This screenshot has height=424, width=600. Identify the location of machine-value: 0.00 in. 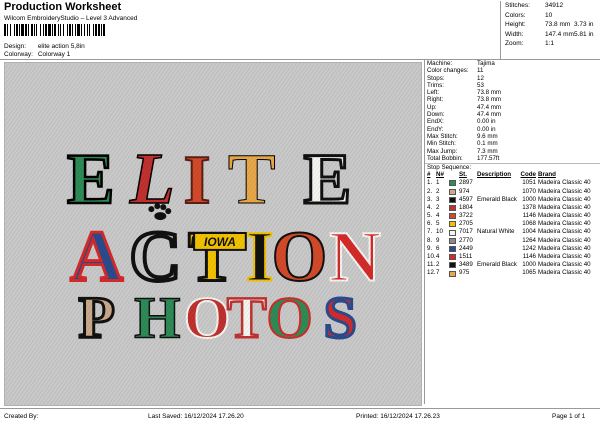
(486, 129).